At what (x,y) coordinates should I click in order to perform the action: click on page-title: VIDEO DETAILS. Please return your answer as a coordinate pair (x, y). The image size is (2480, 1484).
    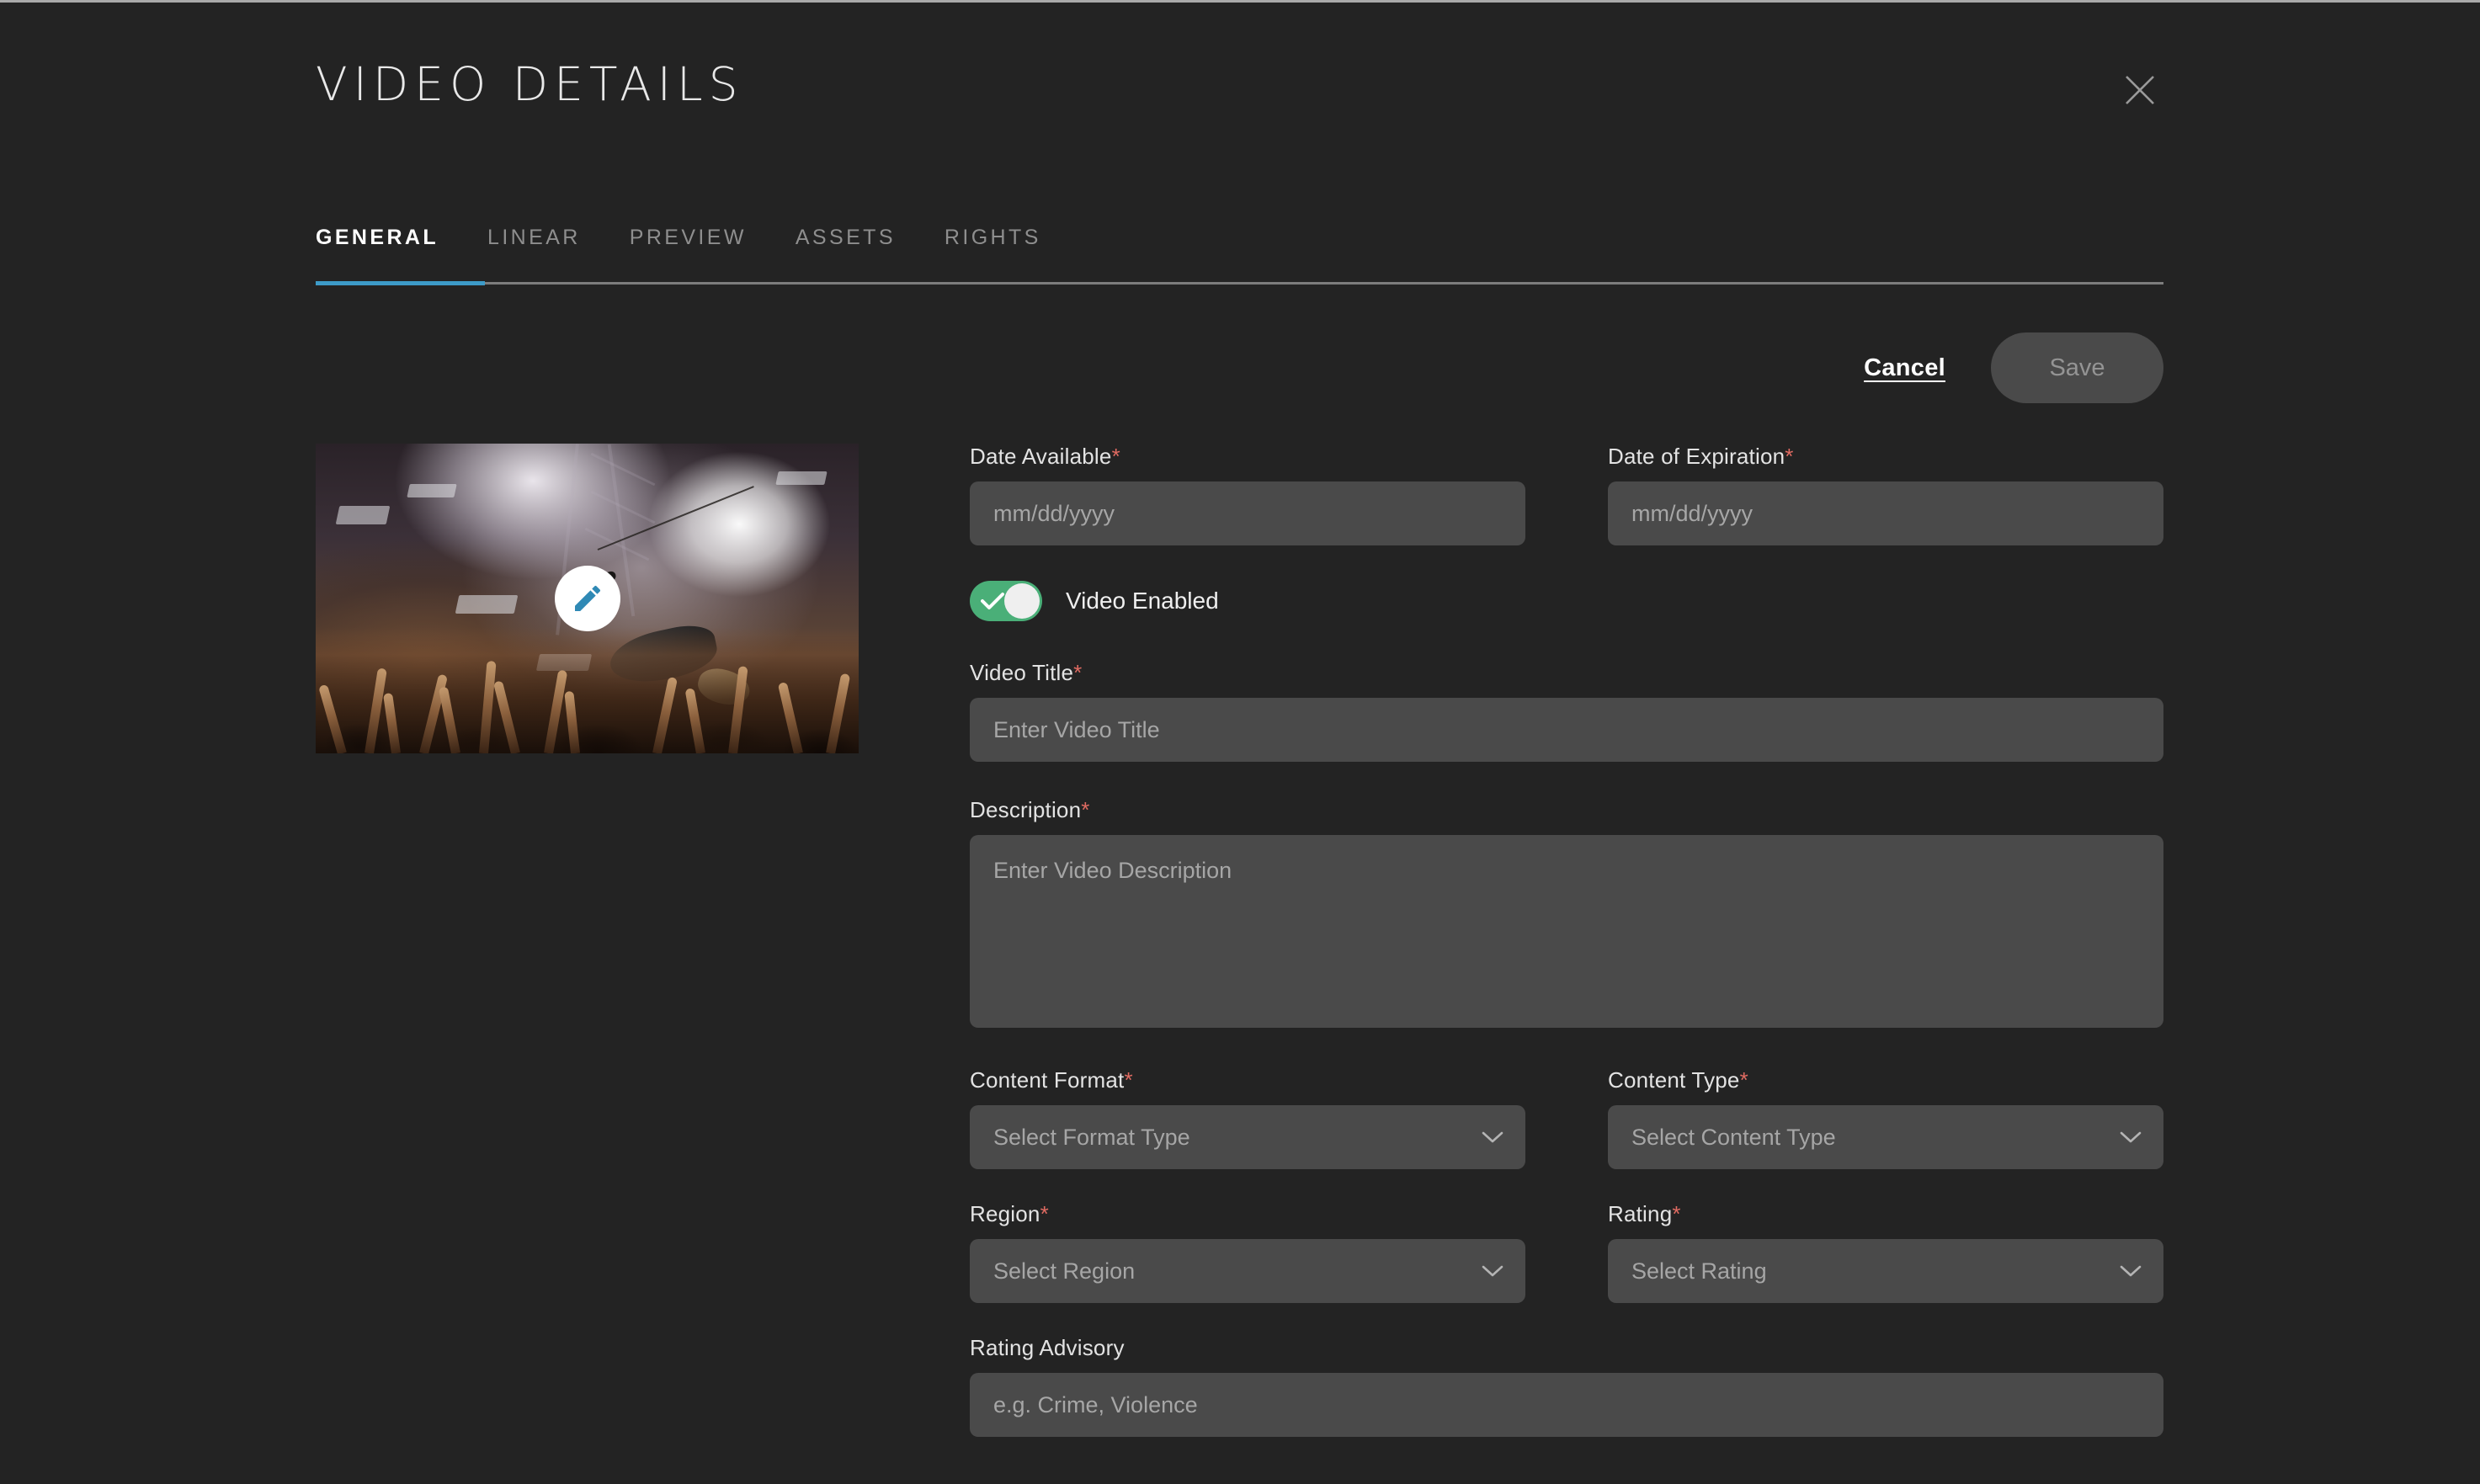
    Looking at the image, I should click on (530, 84).